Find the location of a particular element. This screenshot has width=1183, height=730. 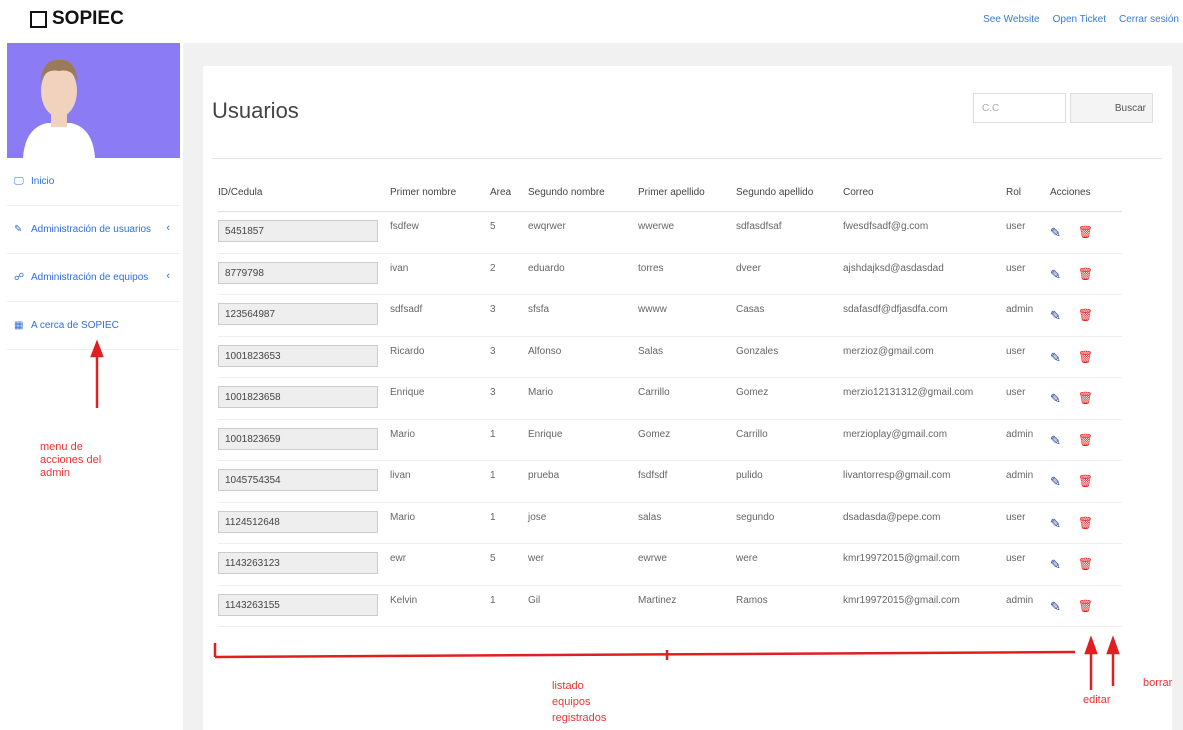

annotation-borrar: borrar is located at coordinates (1158, 683).